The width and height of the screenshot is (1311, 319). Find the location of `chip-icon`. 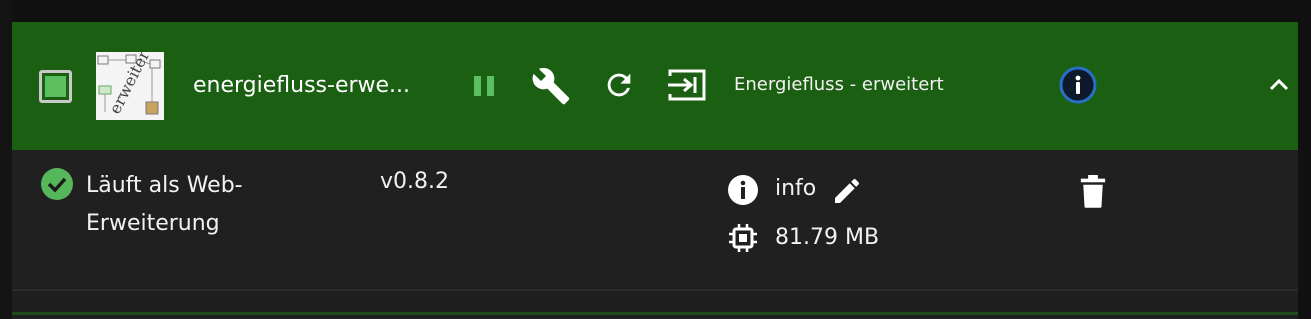

chip-icon is located at coordinates (743, 238).